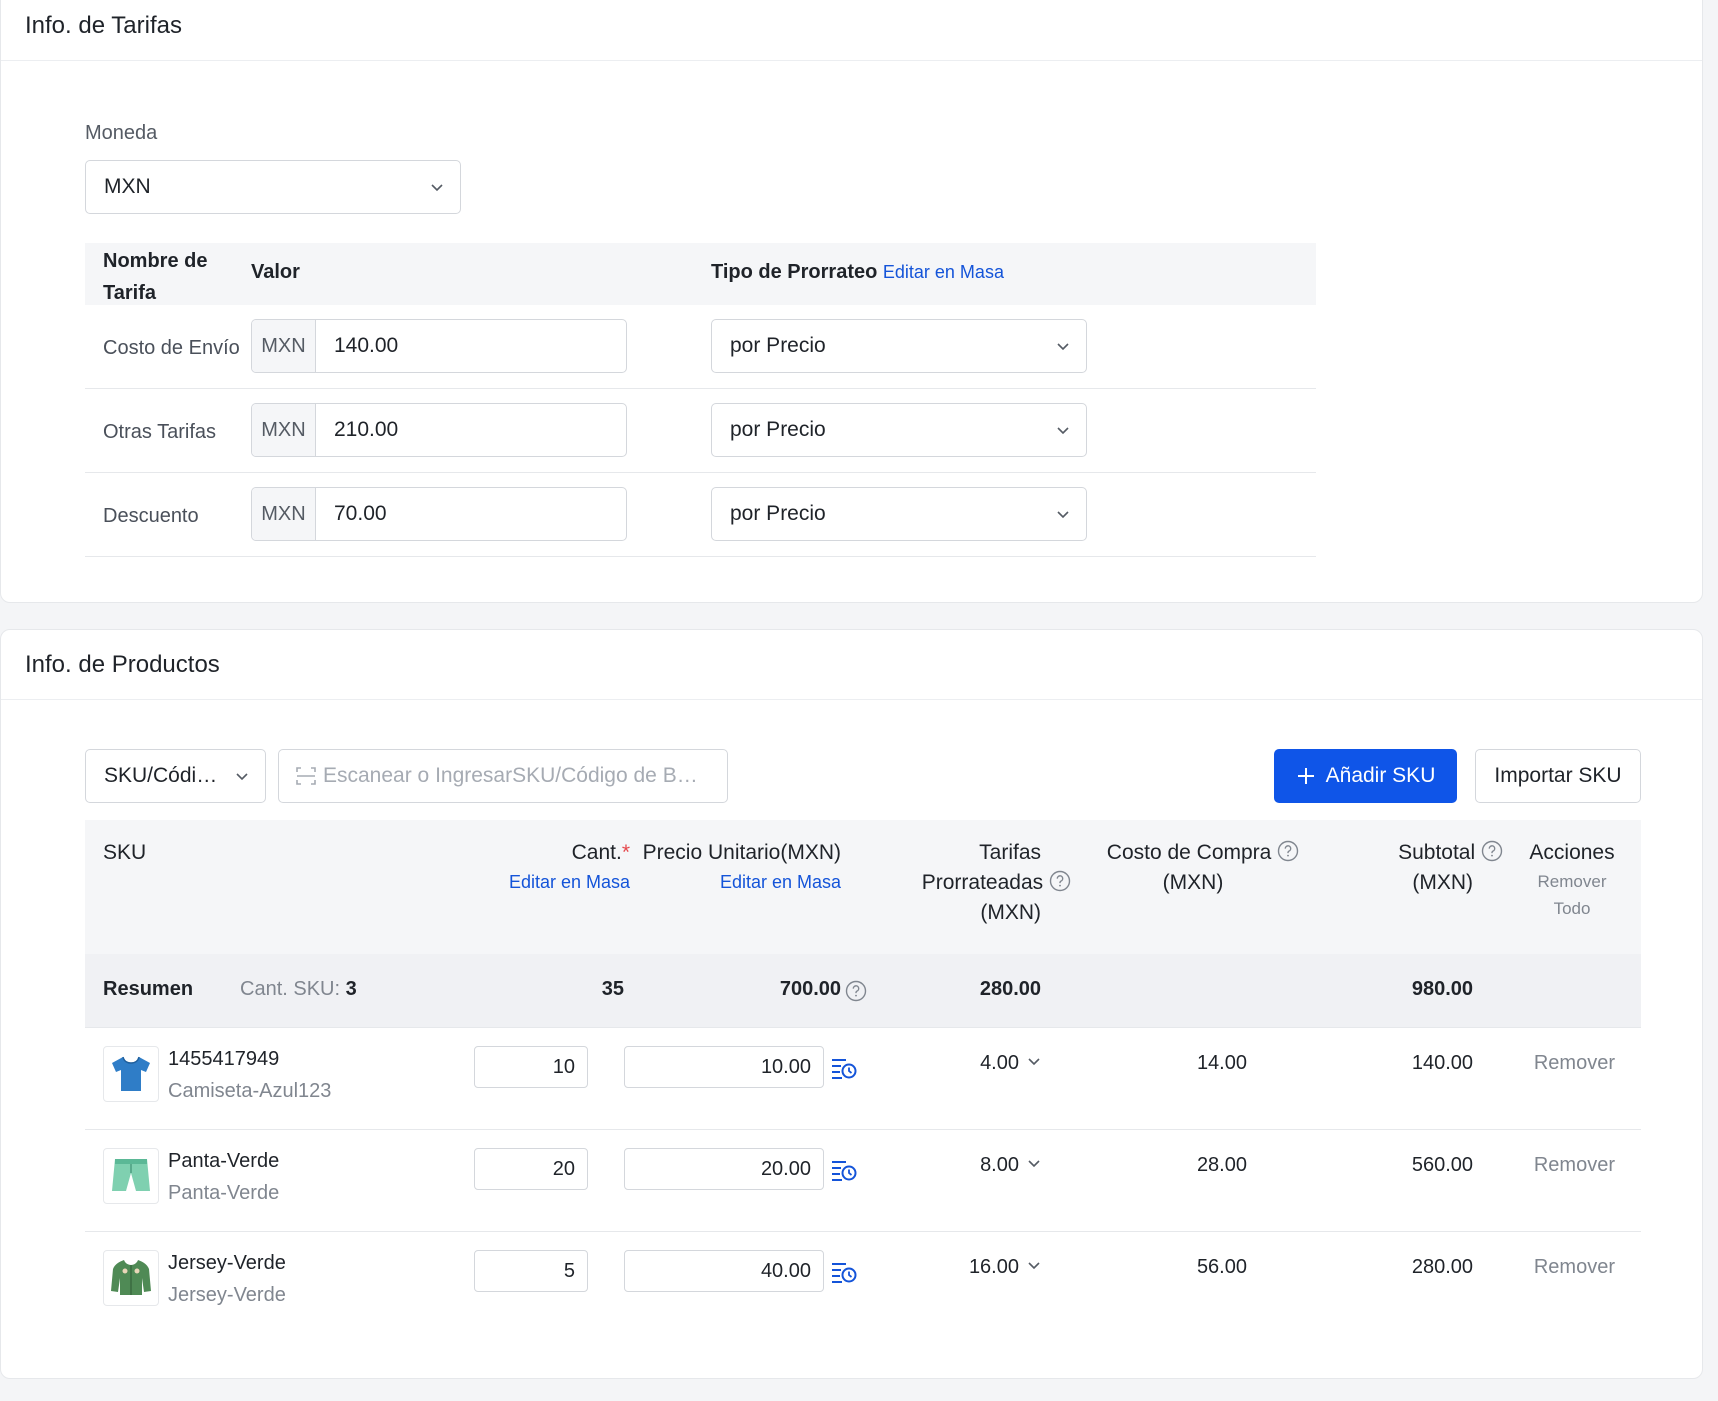 Image resolution: width=1718 pixels, height=1401 pixels. Describe the element at coordinates (1010, 912) in the screenshot. I see `prorated-header-line3: (MXN)` at that location.